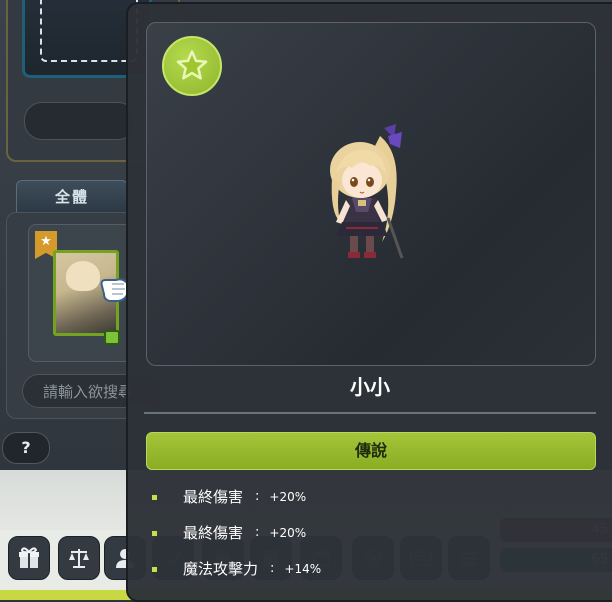 The height and width of the screenshot is (602, 612). I want to click on lock-icon, so click(112, 337).